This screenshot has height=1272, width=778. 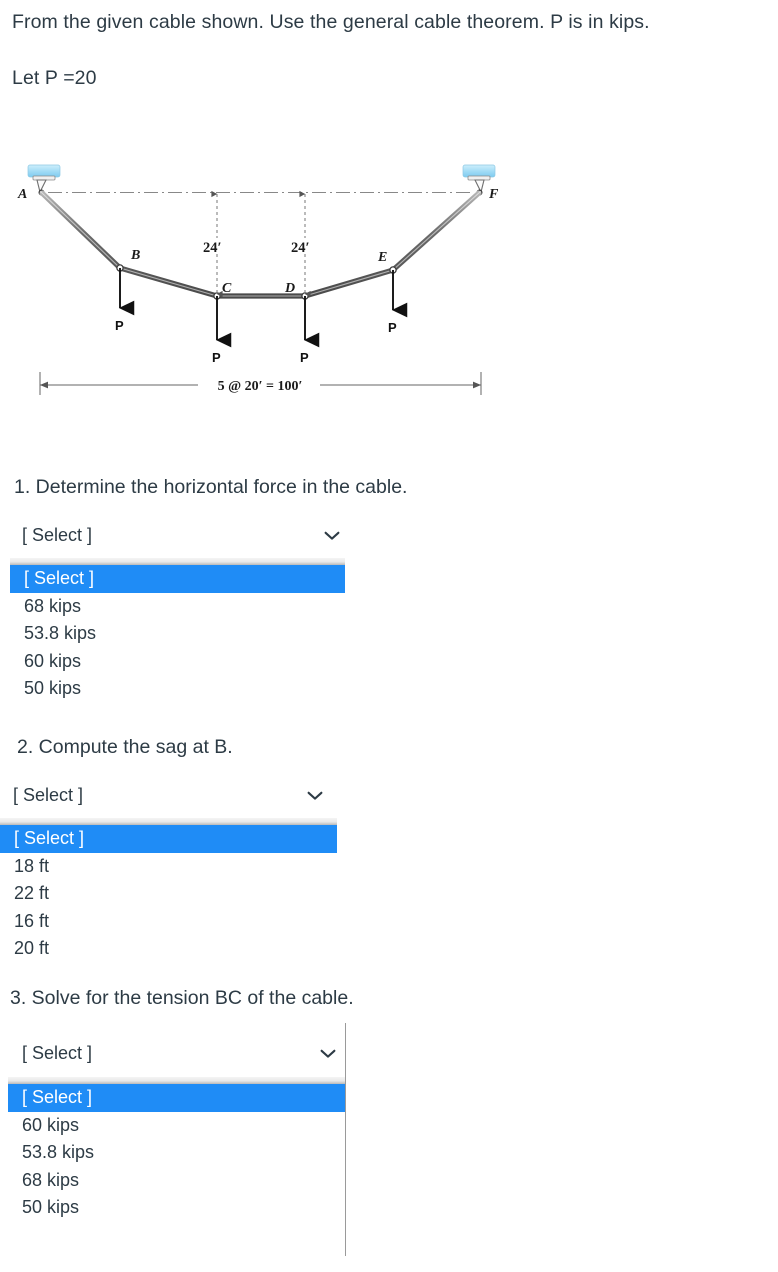 What do you see at coordinates (125, 300) in the screenshot?
I see `load-arrow-b: P` at bounding box center [125, 300].